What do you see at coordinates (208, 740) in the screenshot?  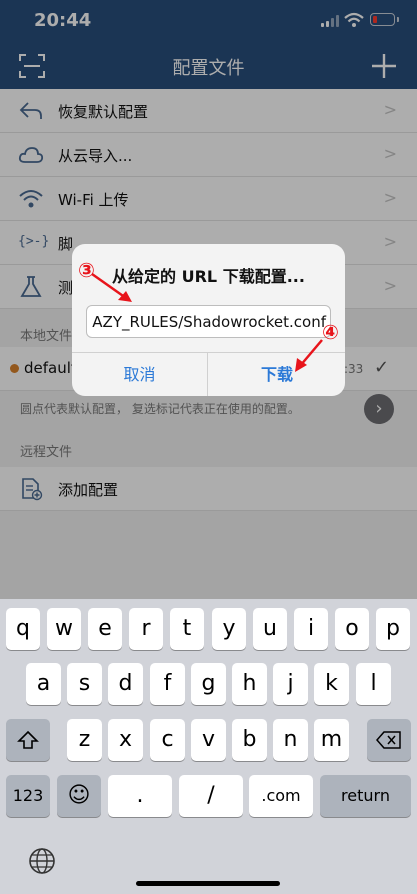 I see `key-v: v` at bounding box center [208, 740].